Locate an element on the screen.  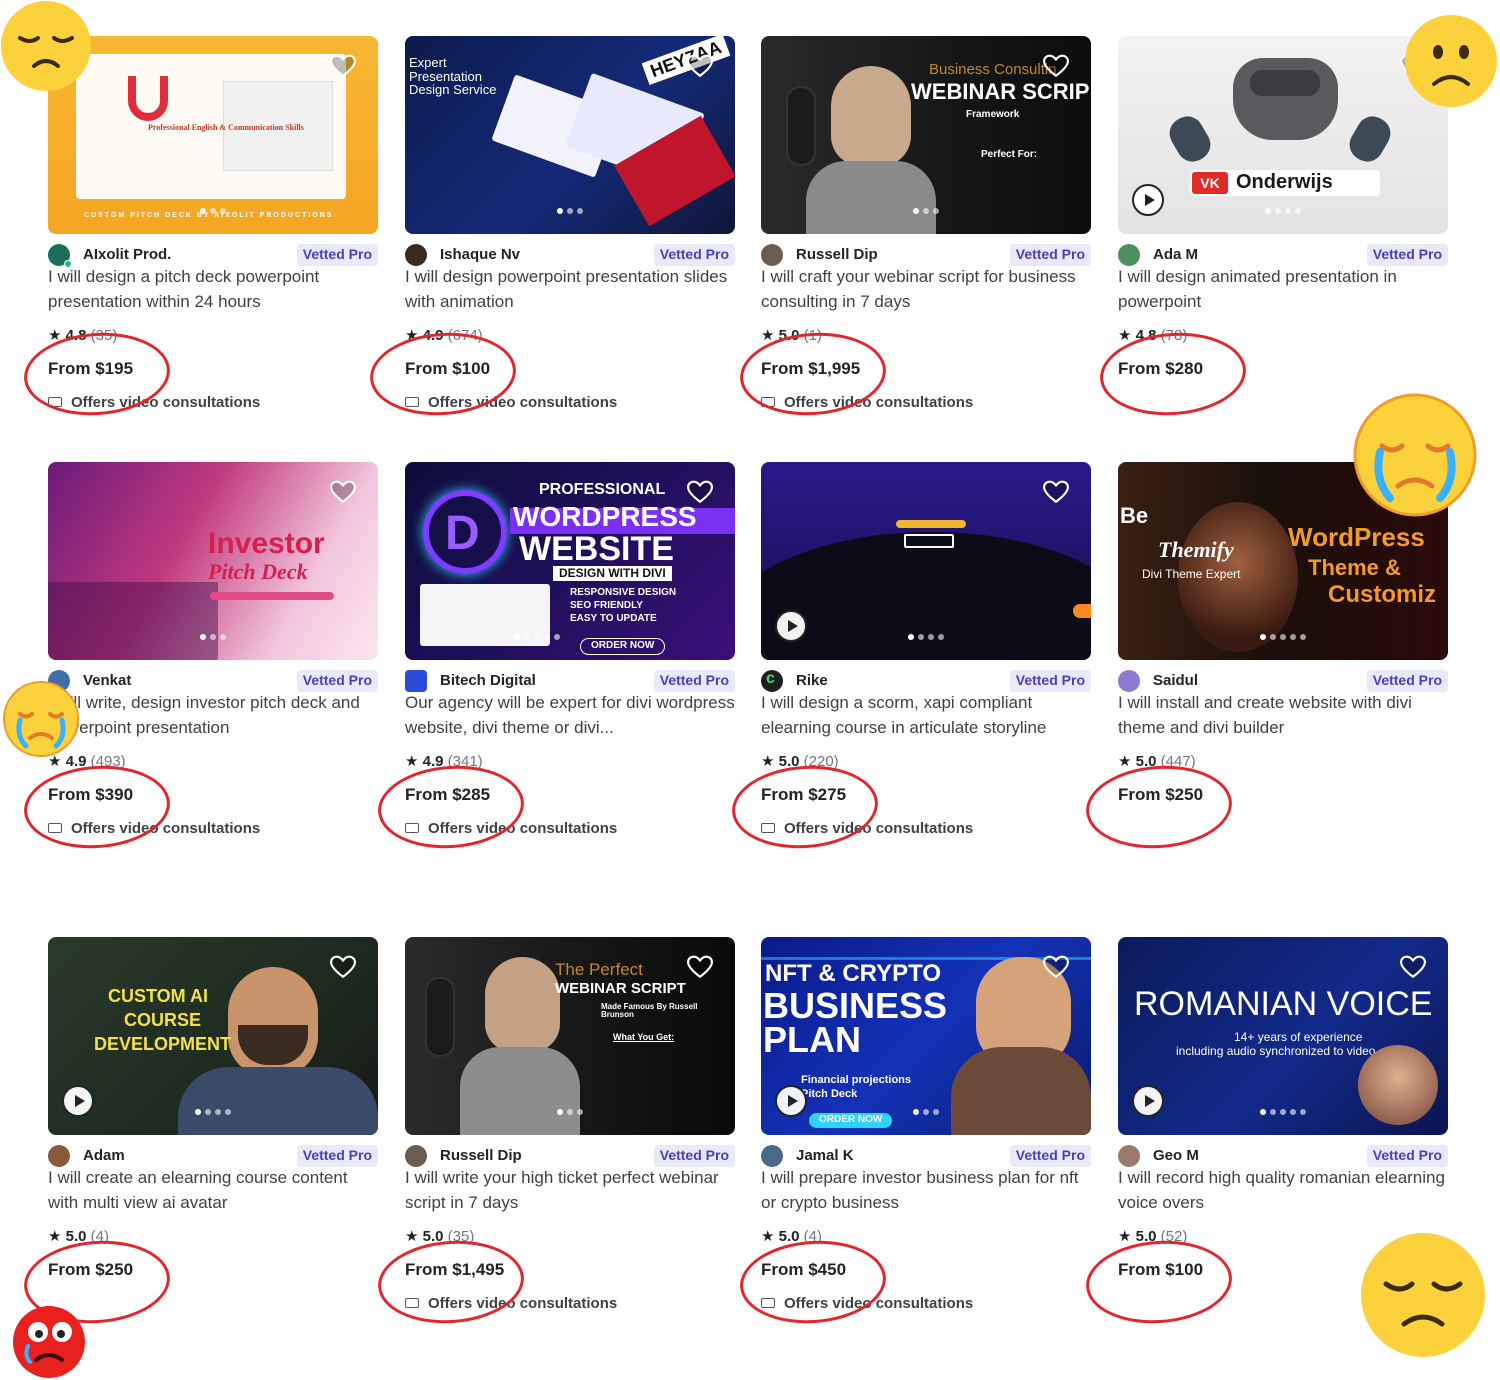
thumbnail-text: WEBINAR SCRIP is located at coordinates (1000, 91).